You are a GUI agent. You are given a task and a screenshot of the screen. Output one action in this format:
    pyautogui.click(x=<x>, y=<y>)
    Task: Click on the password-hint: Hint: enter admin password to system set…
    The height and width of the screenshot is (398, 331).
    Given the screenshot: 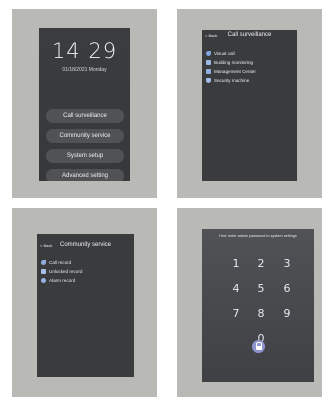 What is the action you would take?
    pyautogui.click(x=258, y=236)
    